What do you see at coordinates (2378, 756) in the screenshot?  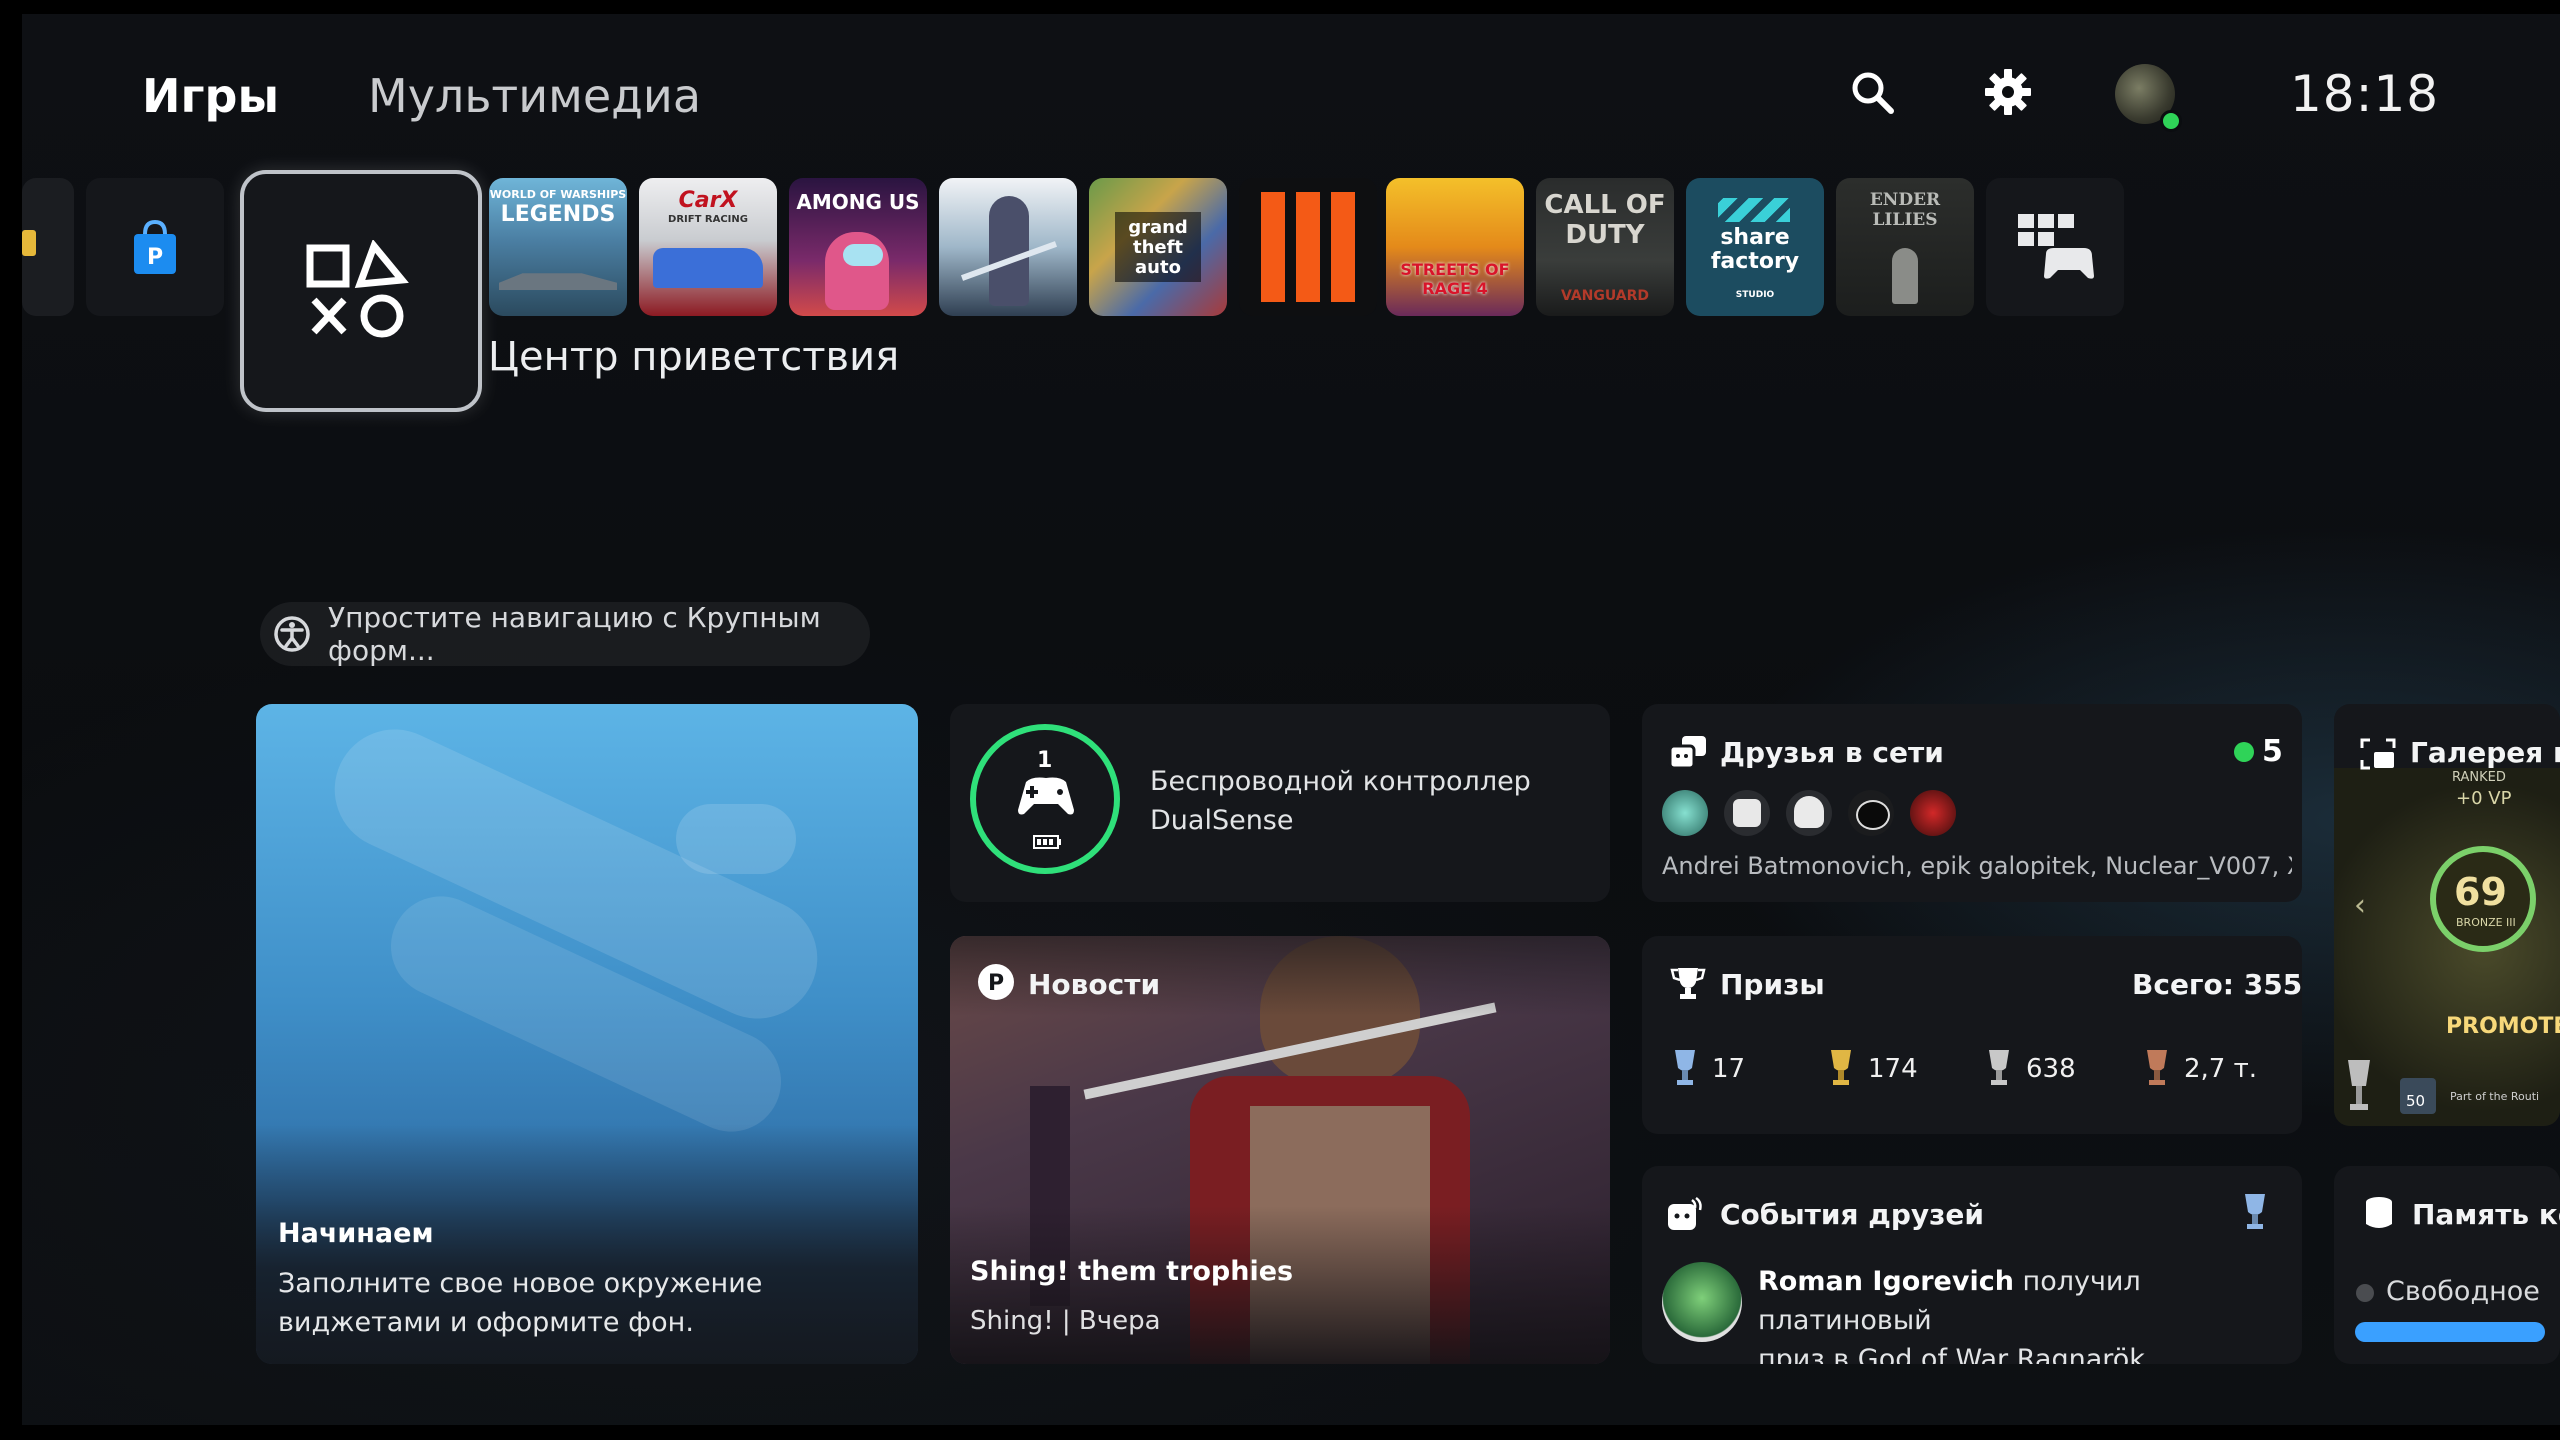 I see `gallery-icon` at bounding box center [2378, 756].